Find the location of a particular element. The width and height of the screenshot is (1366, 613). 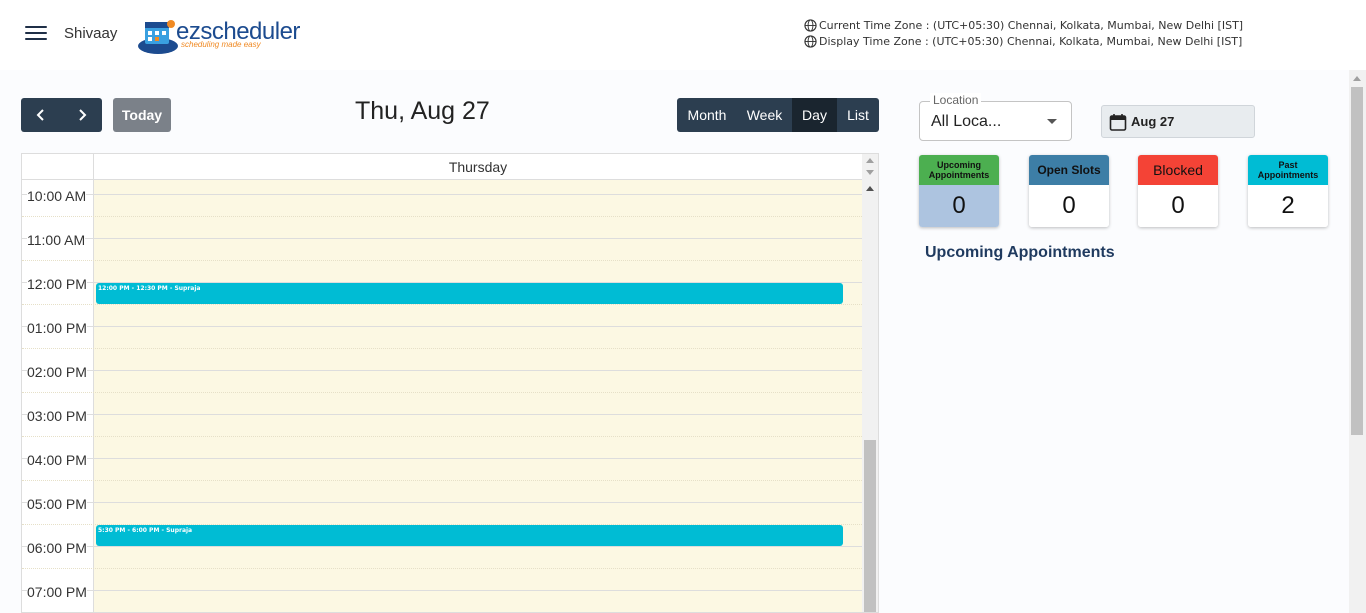

calendar-icon is located at coordinates (1118, 122).